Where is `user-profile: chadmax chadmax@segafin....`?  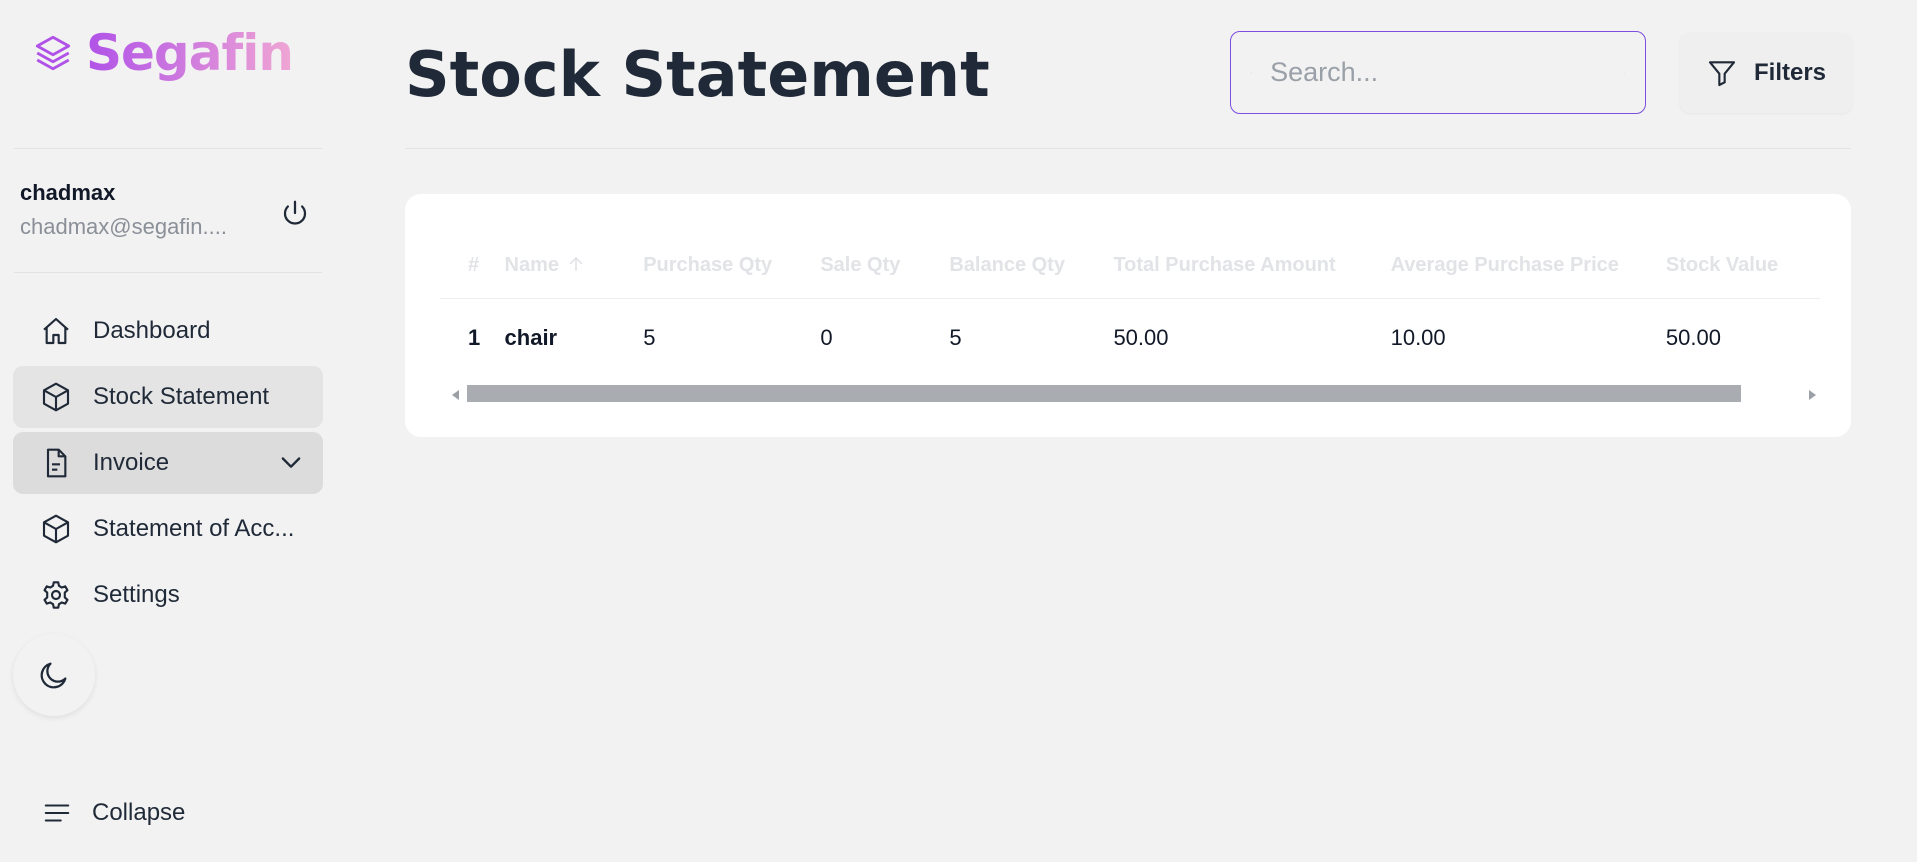 user-profile: chadmax chadmax@segafin.... is located at coordinates (170, 210).